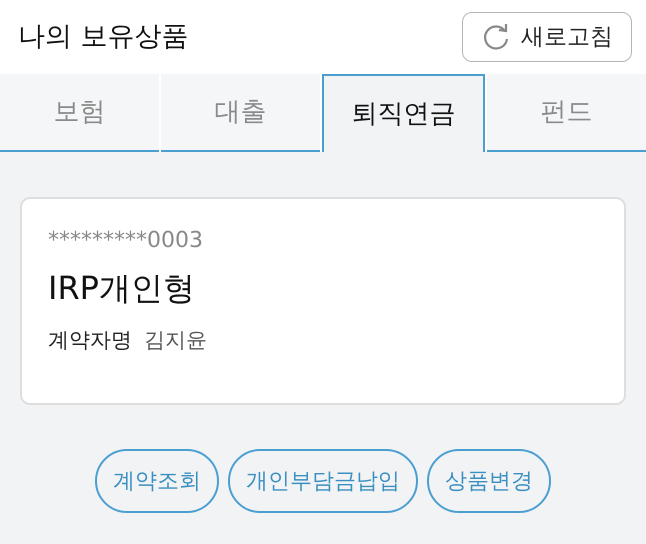  I want to click on action-button: 개인부담금납입, so click(323, 481).